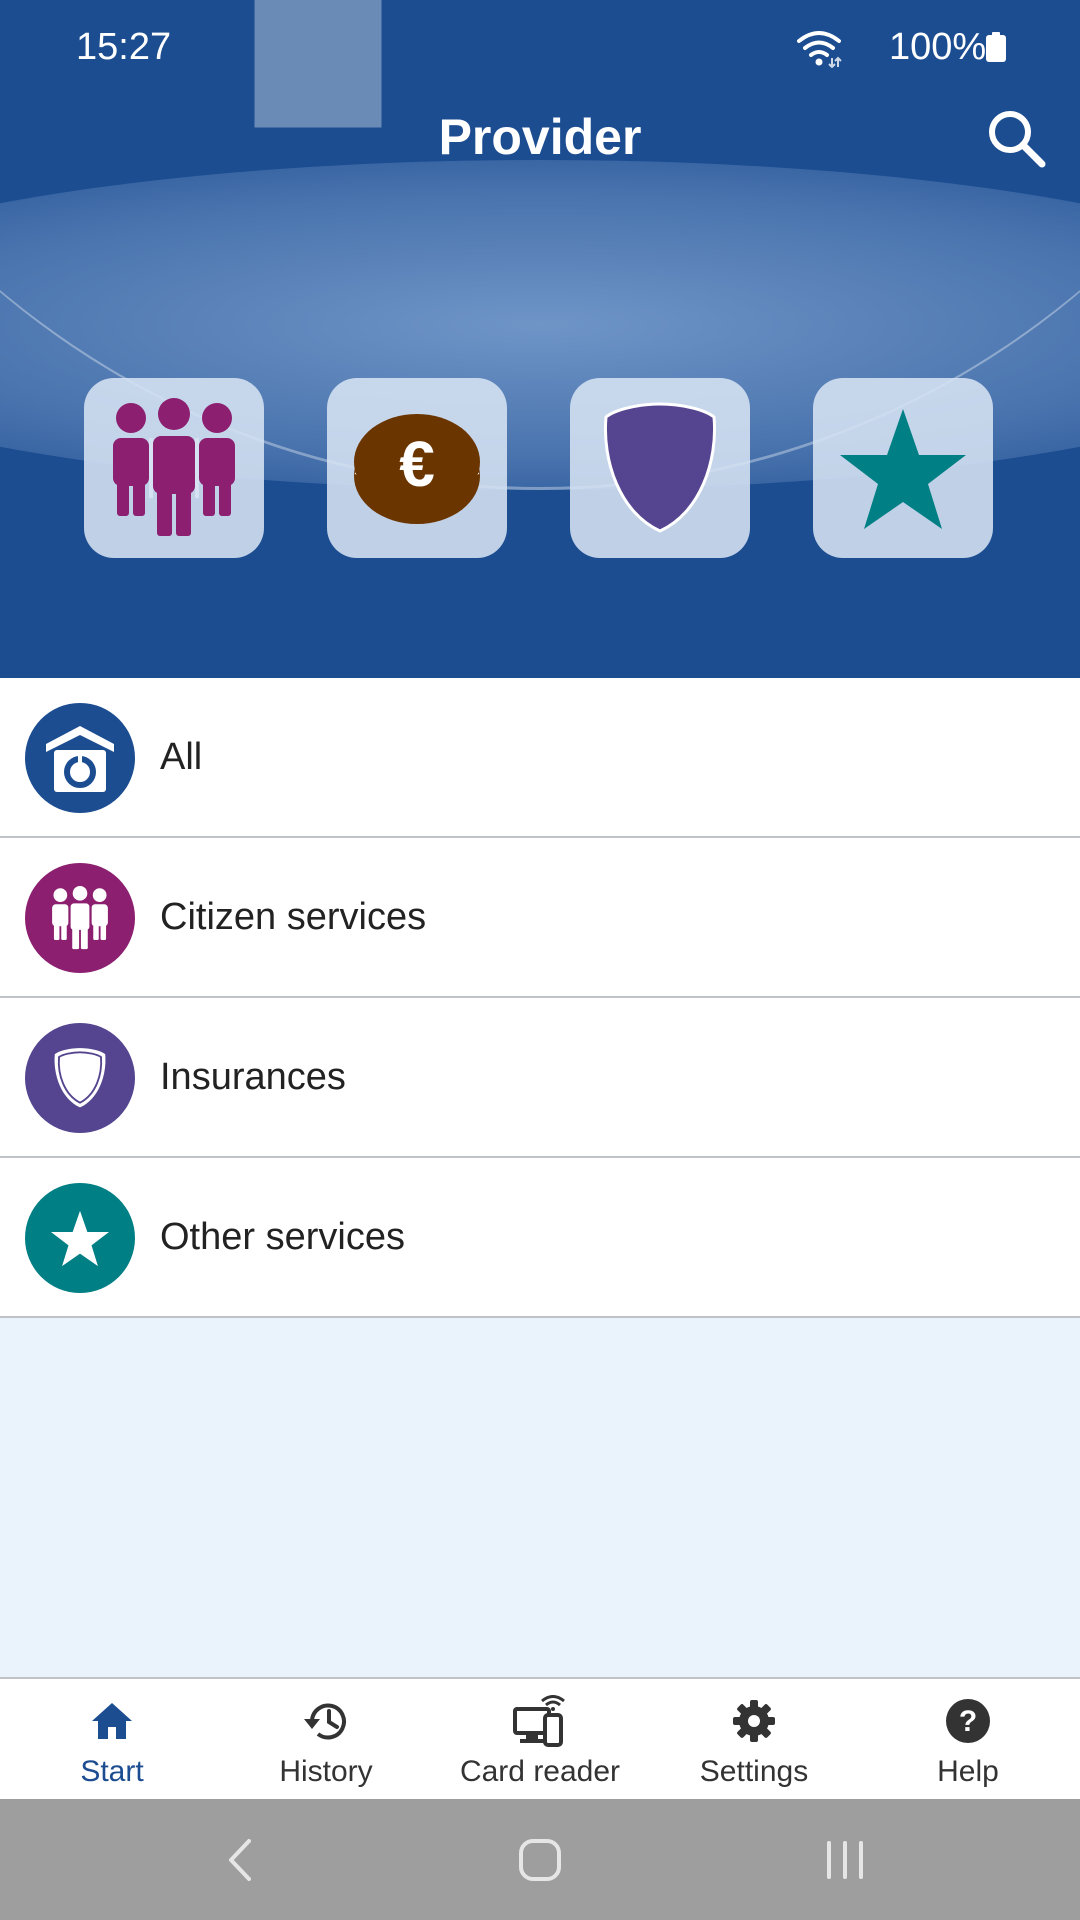  I want to click on list-item-other-services: Other services, so click(540, 1238).